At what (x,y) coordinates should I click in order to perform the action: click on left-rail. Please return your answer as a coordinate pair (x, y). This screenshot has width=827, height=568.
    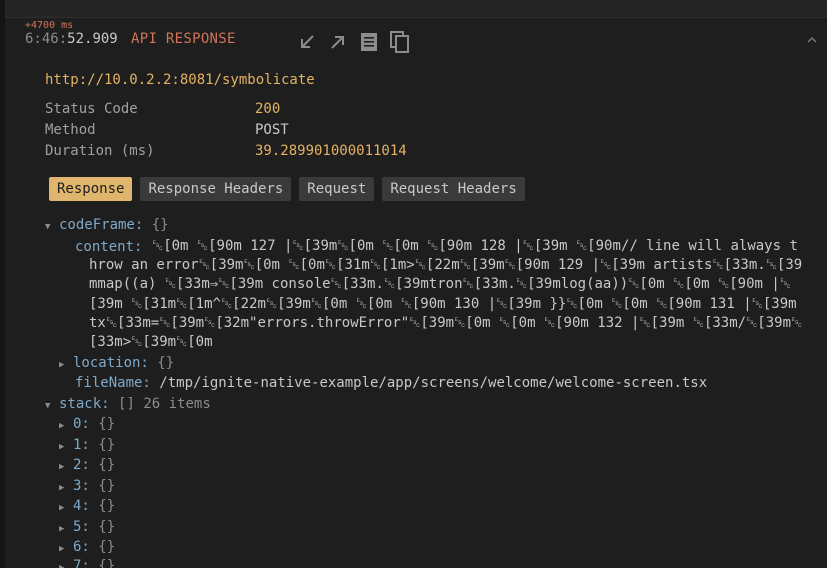
    Looking at the image, I should click on (2, 284).